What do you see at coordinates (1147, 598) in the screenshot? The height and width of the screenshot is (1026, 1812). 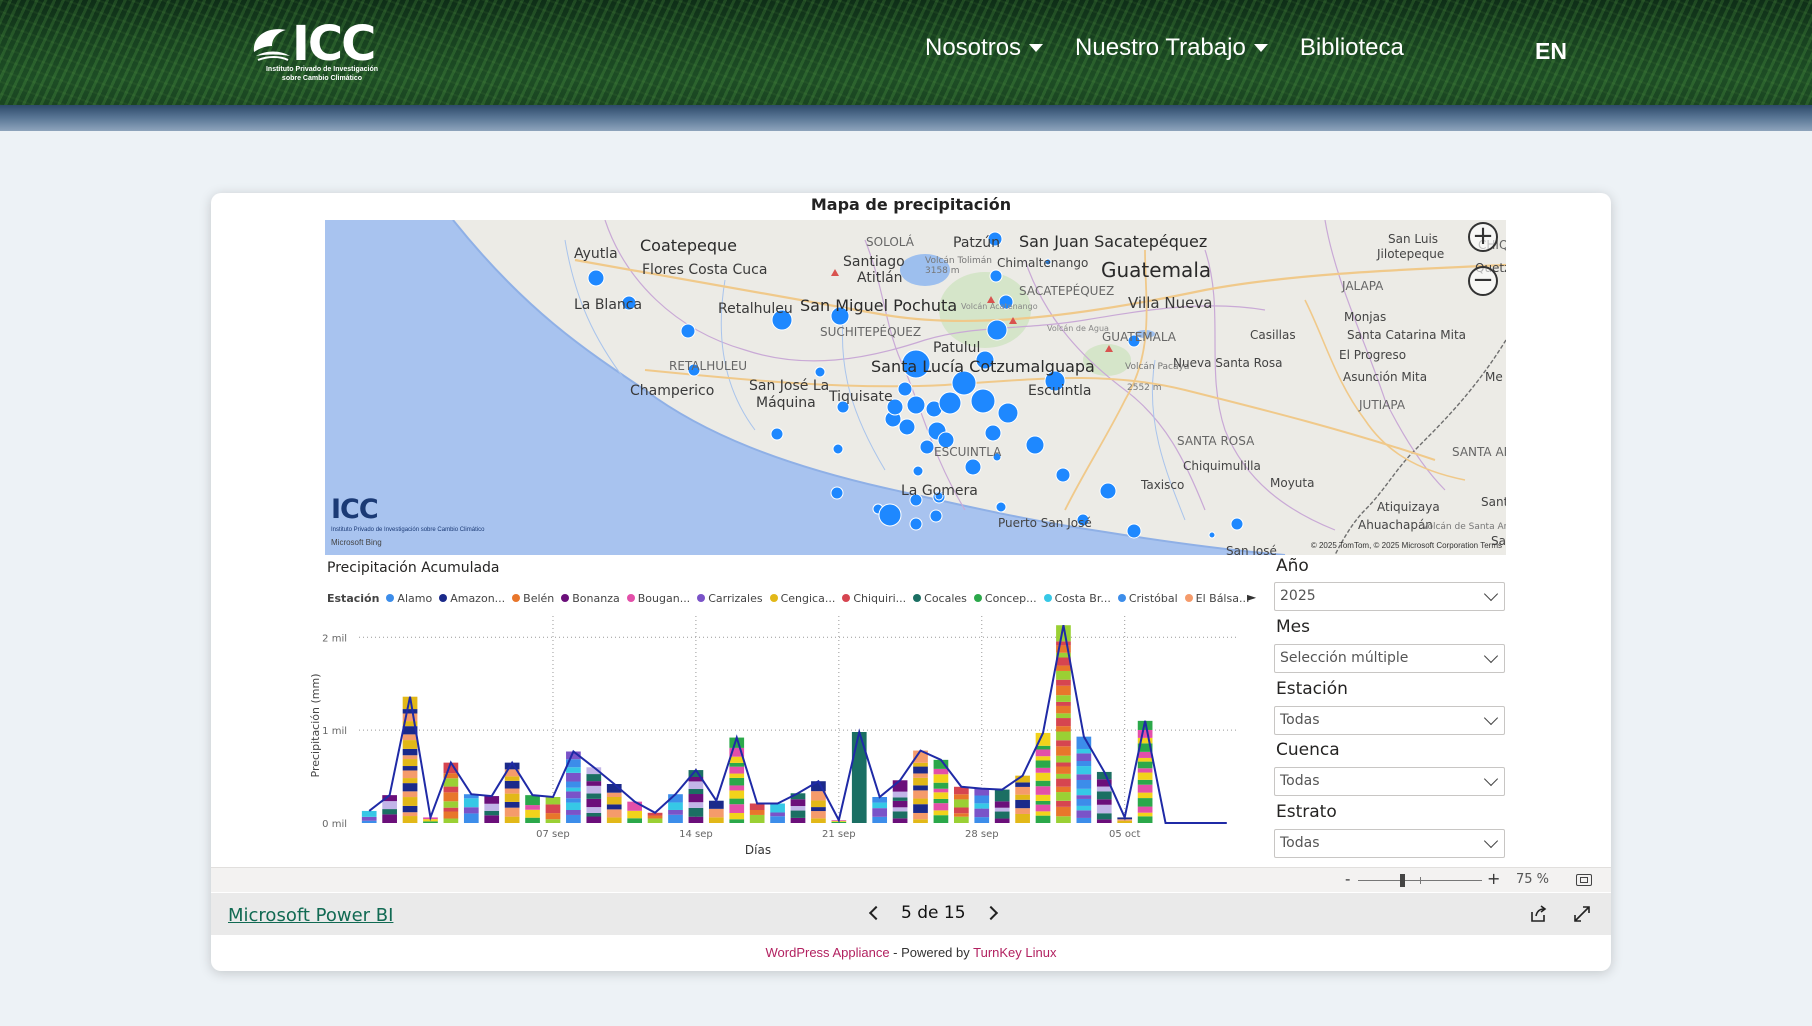 I see `legend-item: Cristóbal` at bounding box center [1147, 598].